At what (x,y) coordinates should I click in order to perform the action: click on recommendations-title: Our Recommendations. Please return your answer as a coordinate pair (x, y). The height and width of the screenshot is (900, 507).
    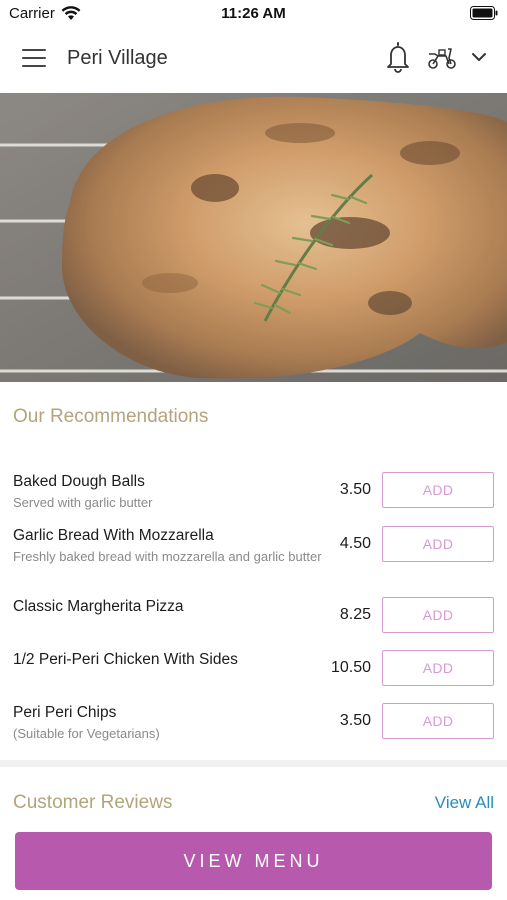
    Looking at the image, I should click on (111, 416).